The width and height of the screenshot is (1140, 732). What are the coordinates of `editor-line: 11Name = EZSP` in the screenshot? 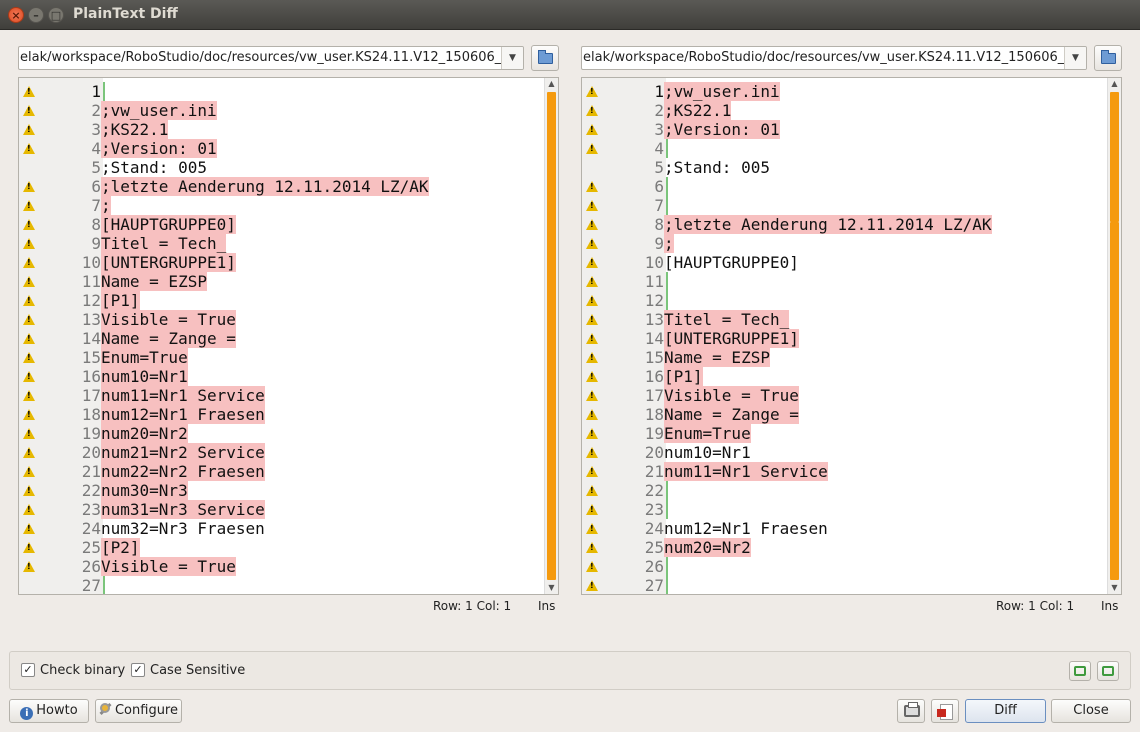 It's located at (288, 281).